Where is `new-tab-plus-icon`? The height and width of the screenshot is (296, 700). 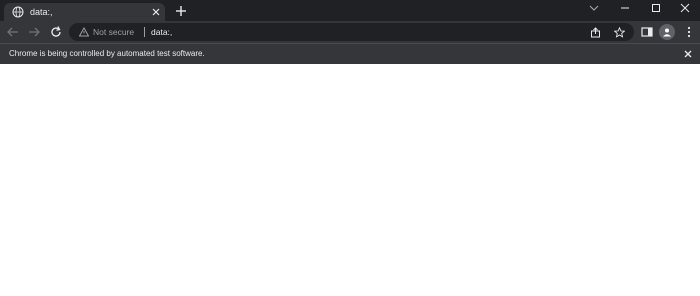 new-tab-plus-icon is located at coordinates (181, 11).